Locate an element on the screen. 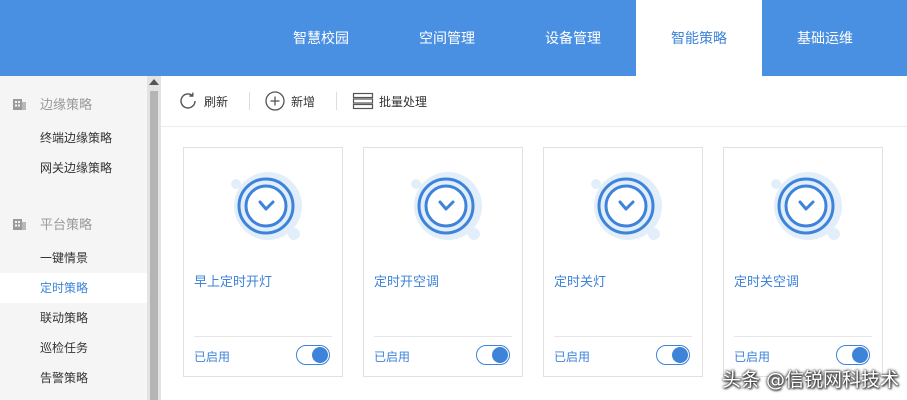 Image resolution: width=907 pixels, height=400 pixels. card-title: 早上定时开灯 is located at coordinates (233, 282).